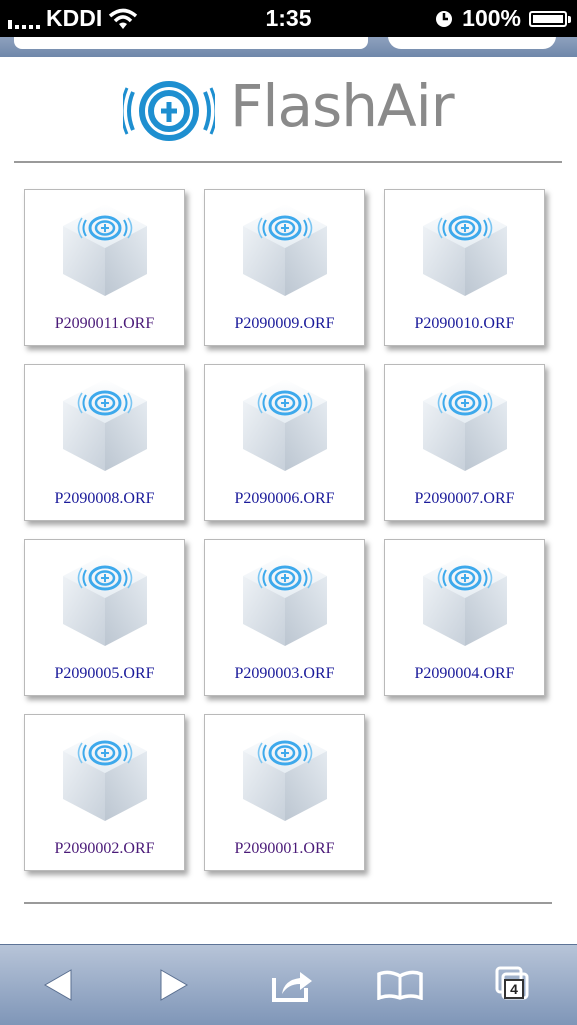 The width and height of the screenshot is (577, 1025). Describe the element at coordinates (550, 18) in the screenshot. I see `battery-icon` at that location.